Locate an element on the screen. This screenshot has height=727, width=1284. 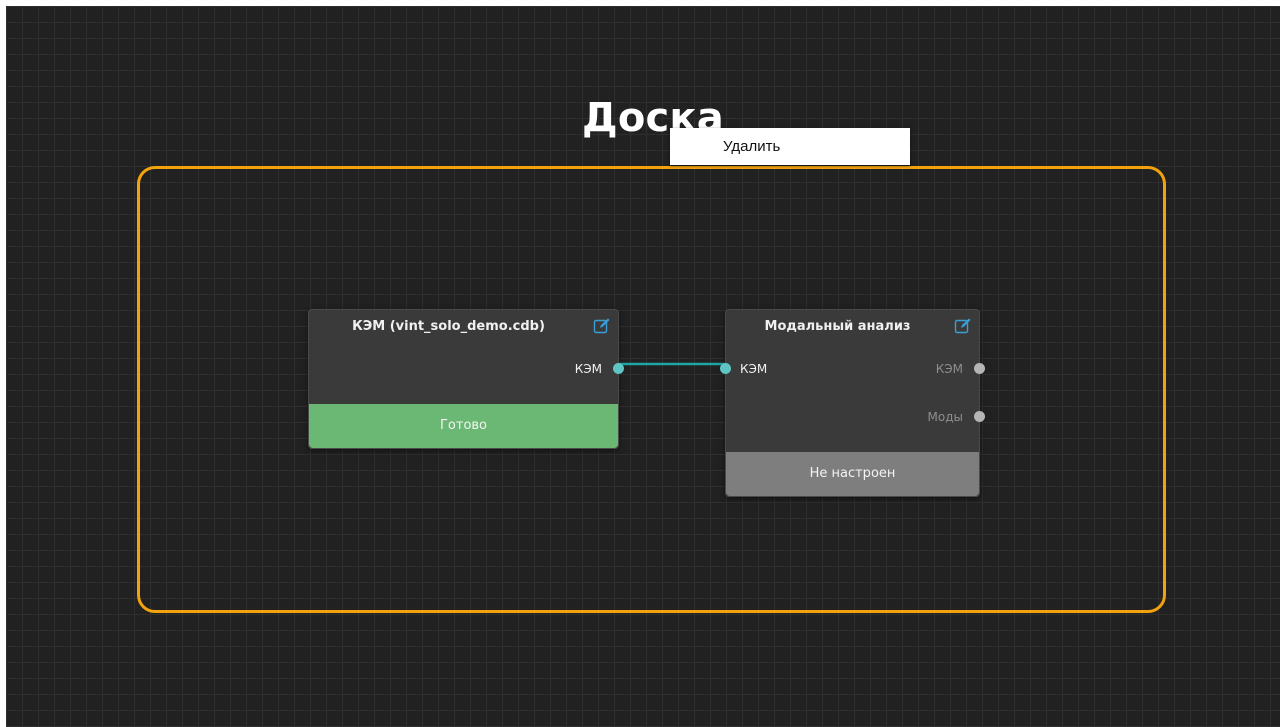
input-port-label: КЭМ is located at coordinates (754, 369).